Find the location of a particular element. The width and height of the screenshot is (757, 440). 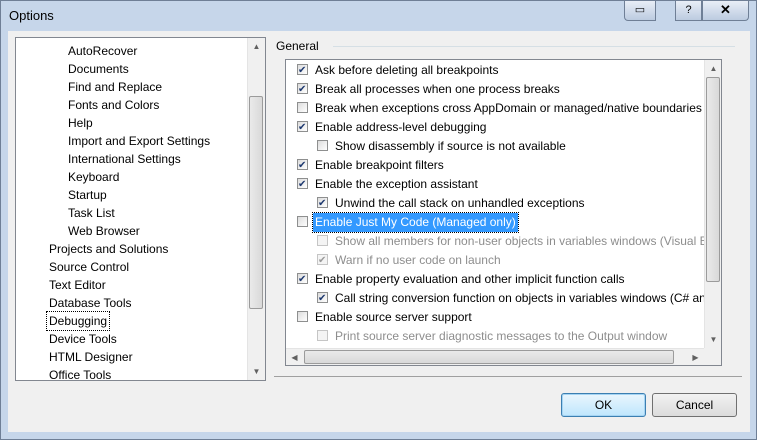

title-bar: Options ▭ ? ✕ is located at coordinates (378, 16).